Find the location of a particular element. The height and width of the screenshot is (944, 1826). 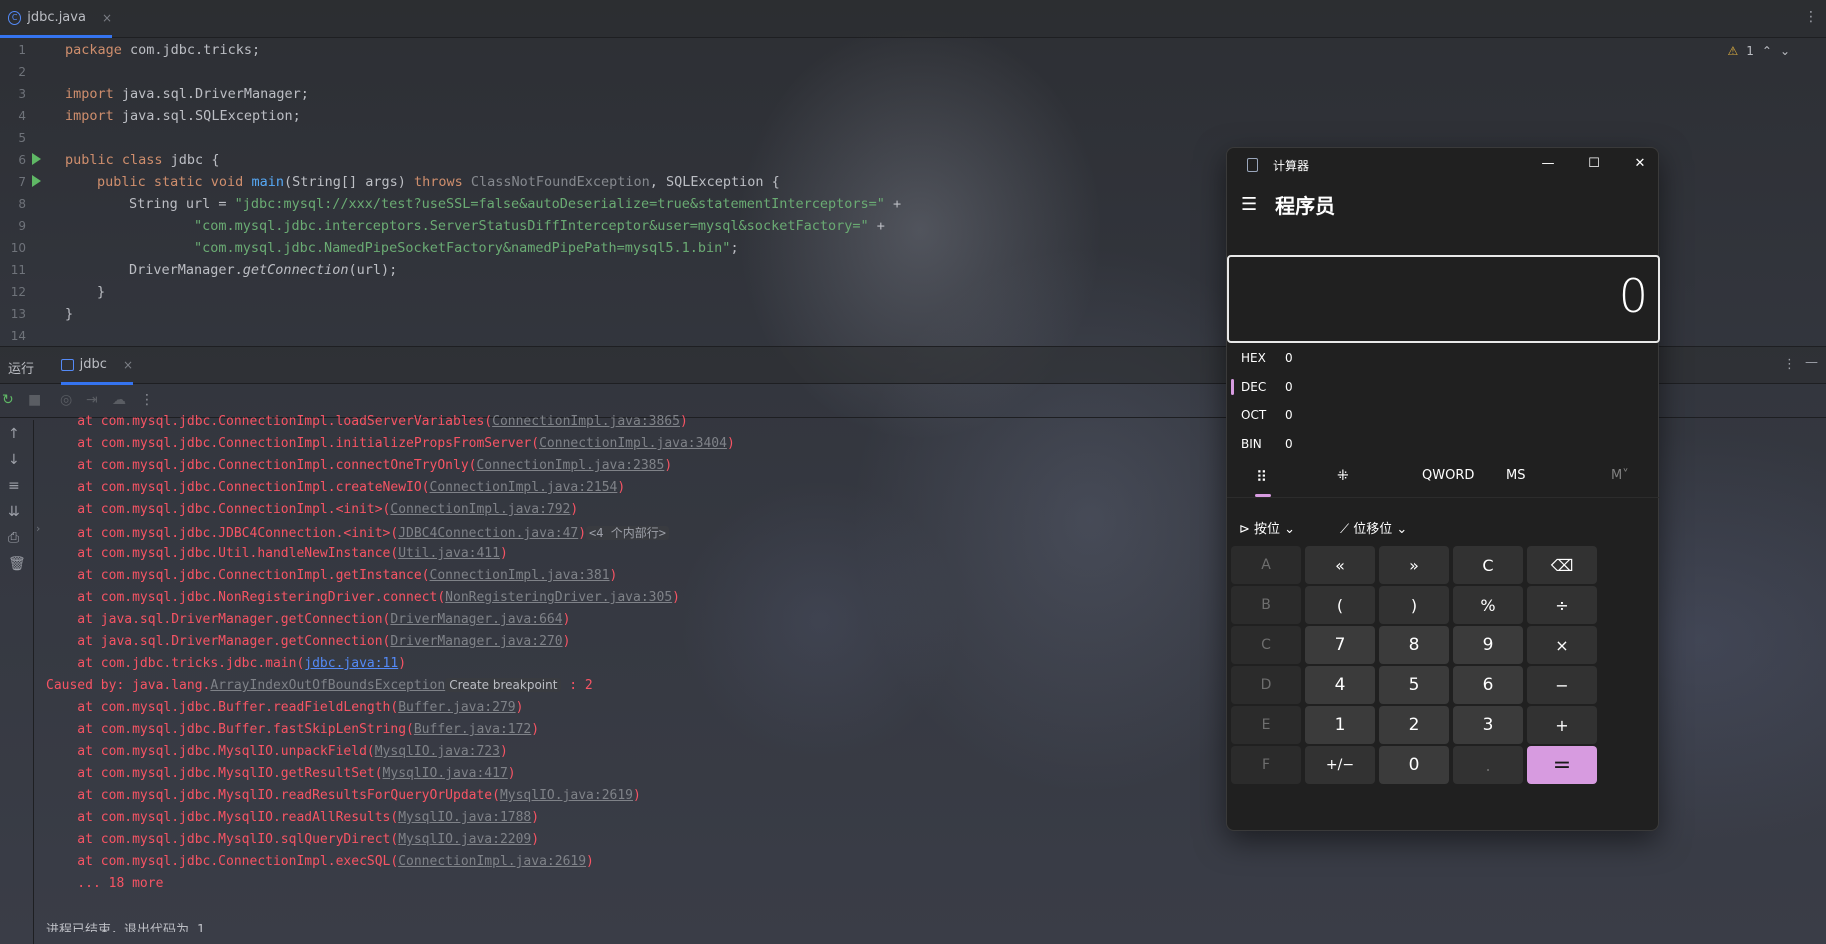

bitwise-dropdown: ⊳ 按位 ⌄ is located at coordinates (1267, 527).